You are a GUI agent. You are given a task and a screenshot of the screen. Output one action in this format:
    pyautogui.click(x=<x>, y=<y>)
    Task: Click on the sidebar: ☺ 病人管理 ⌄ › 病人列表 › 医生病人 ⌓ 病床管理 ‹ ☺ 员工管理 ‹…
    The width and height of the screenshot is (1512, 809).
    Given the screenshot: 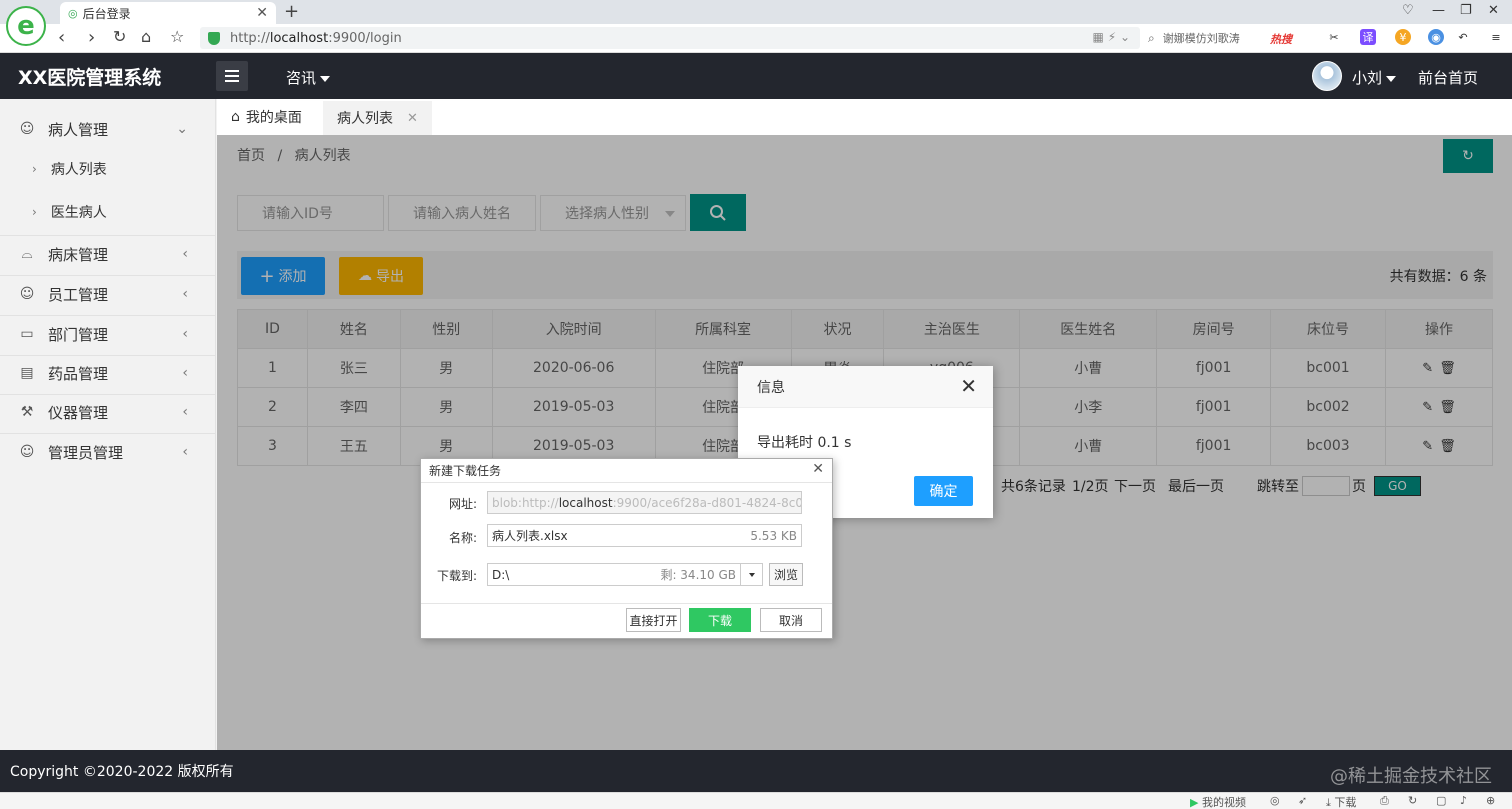 What is the action you would take?
    pyautogui.click(x=108, y=424)
    